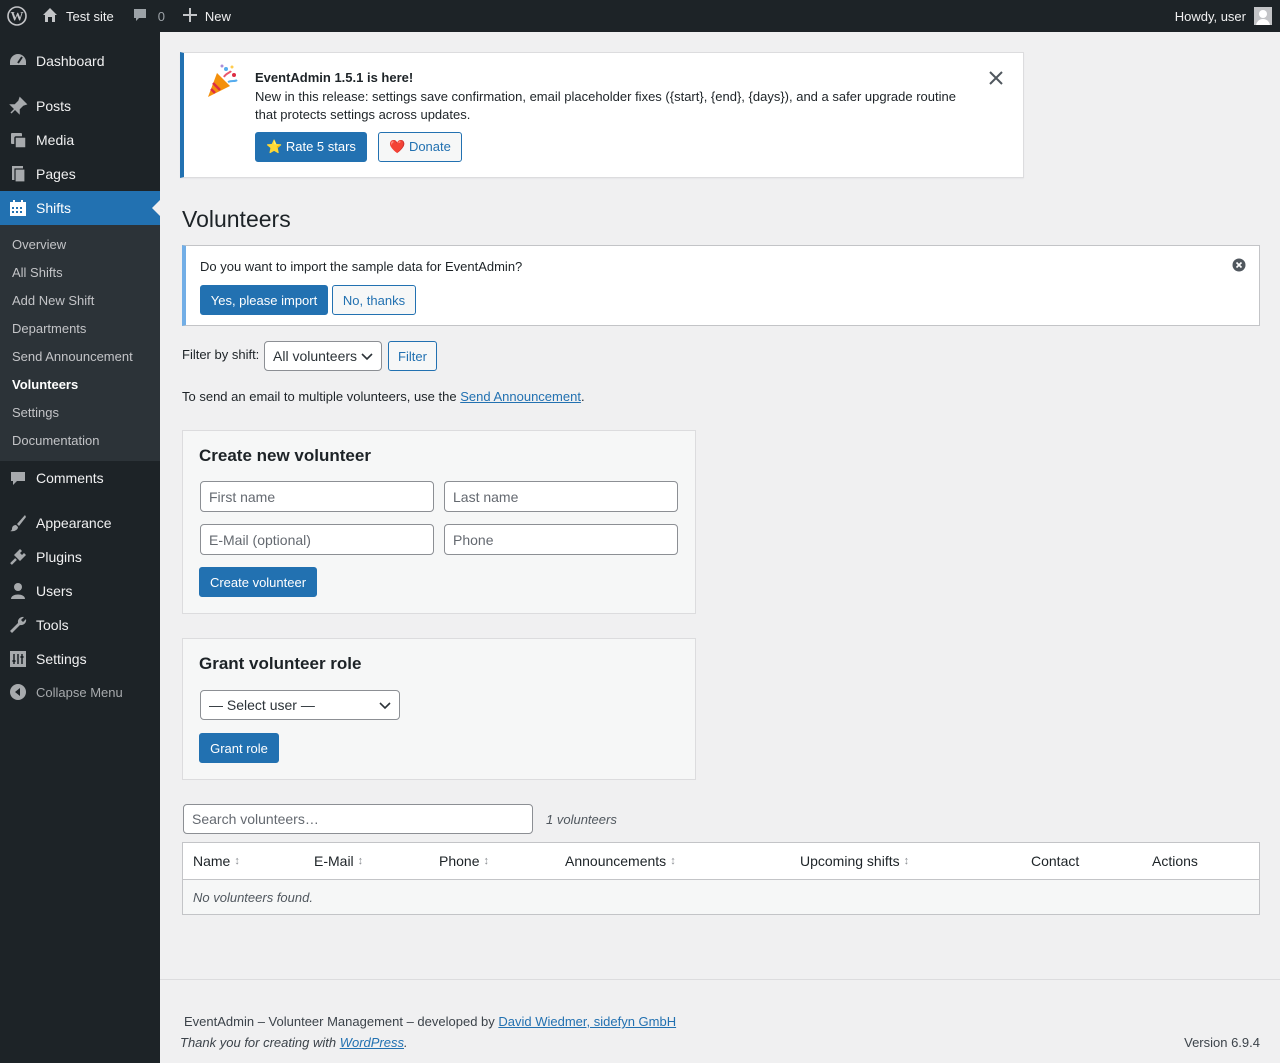 The image size is (1280, 1063). I want to click on footer-divider, so click(720, 979).